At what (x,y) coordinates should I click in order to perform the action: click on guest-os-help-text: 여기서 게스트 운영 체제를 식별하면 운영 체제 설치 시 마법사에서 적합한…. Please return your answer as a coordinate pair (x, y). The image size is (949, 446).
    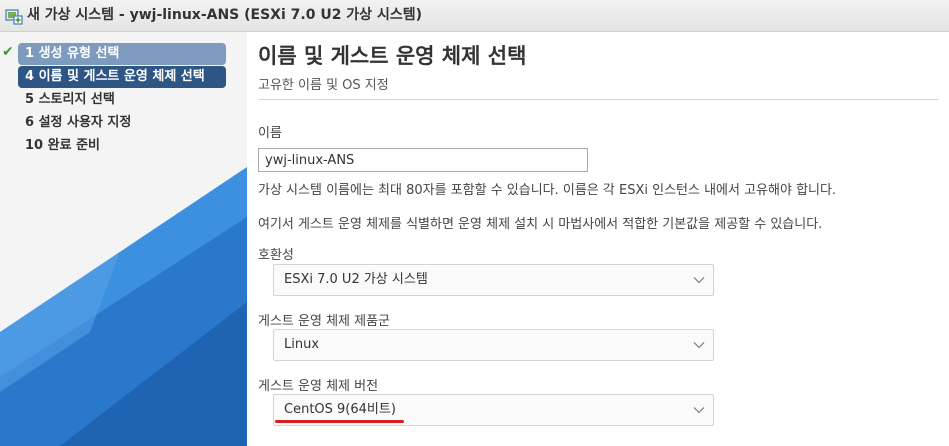
    Looking at the image, I should click on (540, 224).